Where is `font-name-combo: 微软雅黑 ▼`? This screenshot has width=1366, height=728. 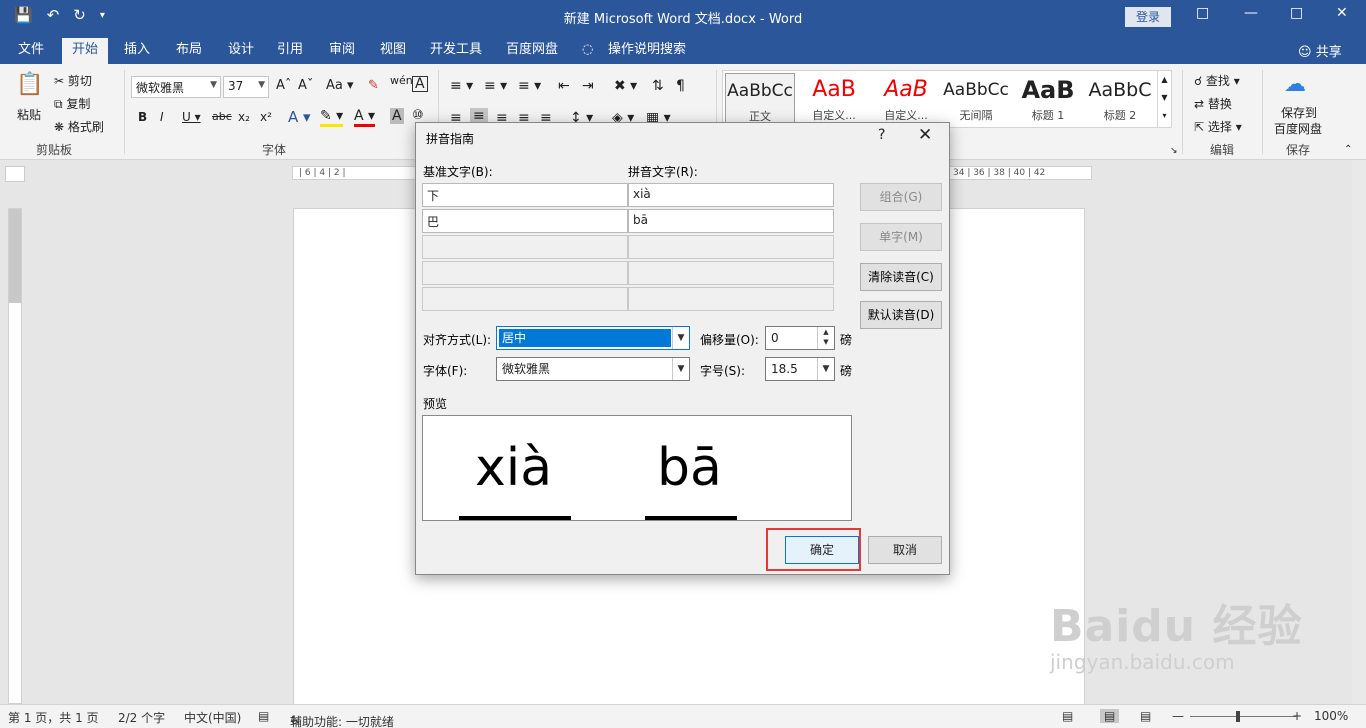 font-name-combo: 微软雅黑 ▼ is located at coordinates (176, 87).